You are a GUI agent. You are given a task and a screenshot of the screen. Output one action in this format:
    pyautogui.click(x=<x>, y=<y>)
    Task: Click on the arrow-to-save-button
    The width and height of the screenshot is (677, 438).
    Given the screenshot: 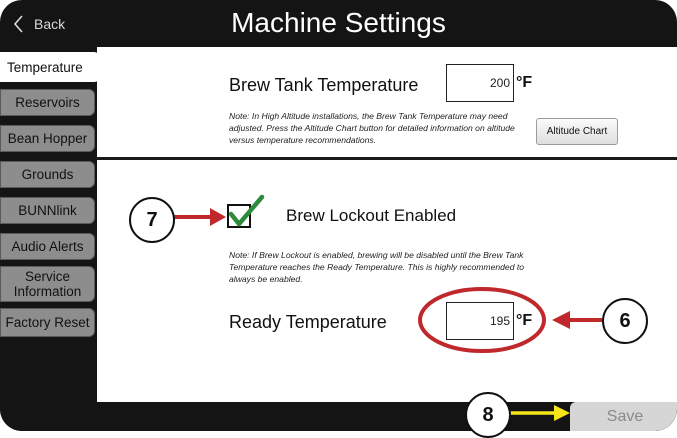 What is the action you would take?
    pyautogui.click(x=540, y=413)
    